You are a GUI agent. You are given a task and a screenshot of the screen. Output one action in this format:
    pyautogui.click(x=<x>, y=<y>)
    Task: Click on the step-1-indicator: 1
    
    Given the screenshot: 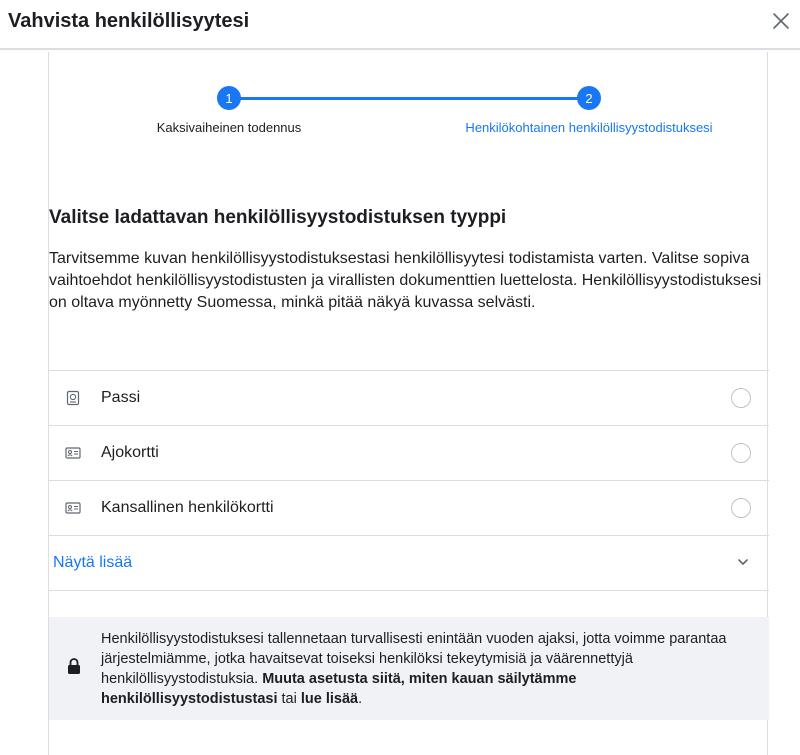 What is the action you would take?
    pyautogui.click(x=229, y=98)
    